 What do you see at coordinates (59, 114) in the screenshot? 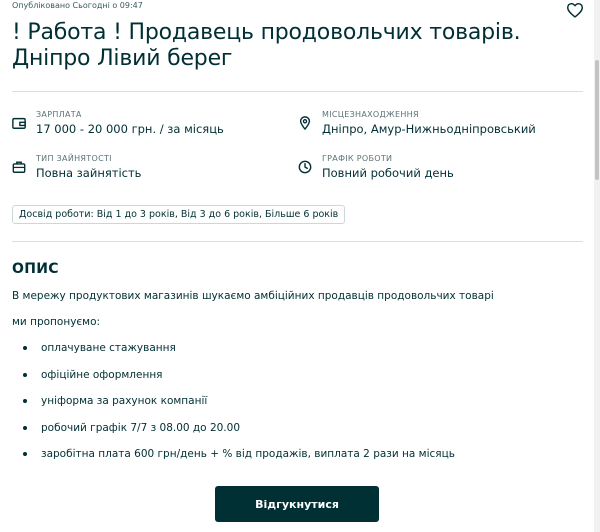
I see `salary-label: ЗАРПЛАТА` at bounding box center [59, 114].